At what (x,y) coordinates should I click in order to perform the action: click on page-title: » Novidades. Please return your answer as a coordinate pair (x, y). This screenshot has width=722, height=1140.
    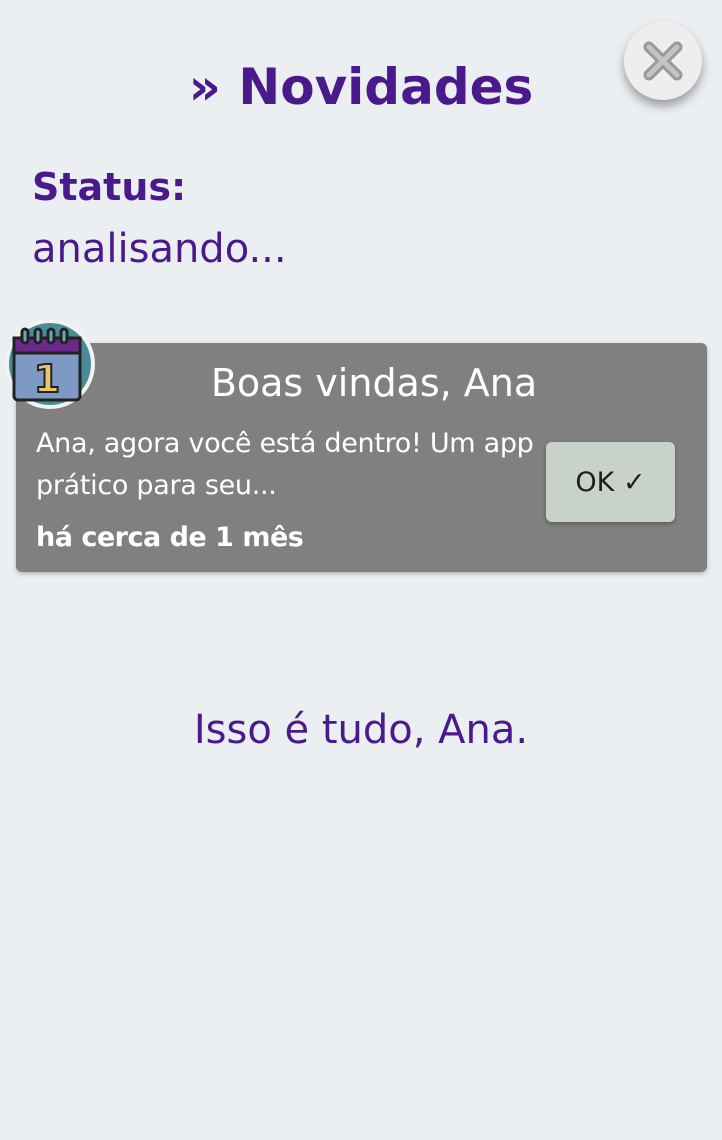
    Looking at the image, I should click on (361, 87).